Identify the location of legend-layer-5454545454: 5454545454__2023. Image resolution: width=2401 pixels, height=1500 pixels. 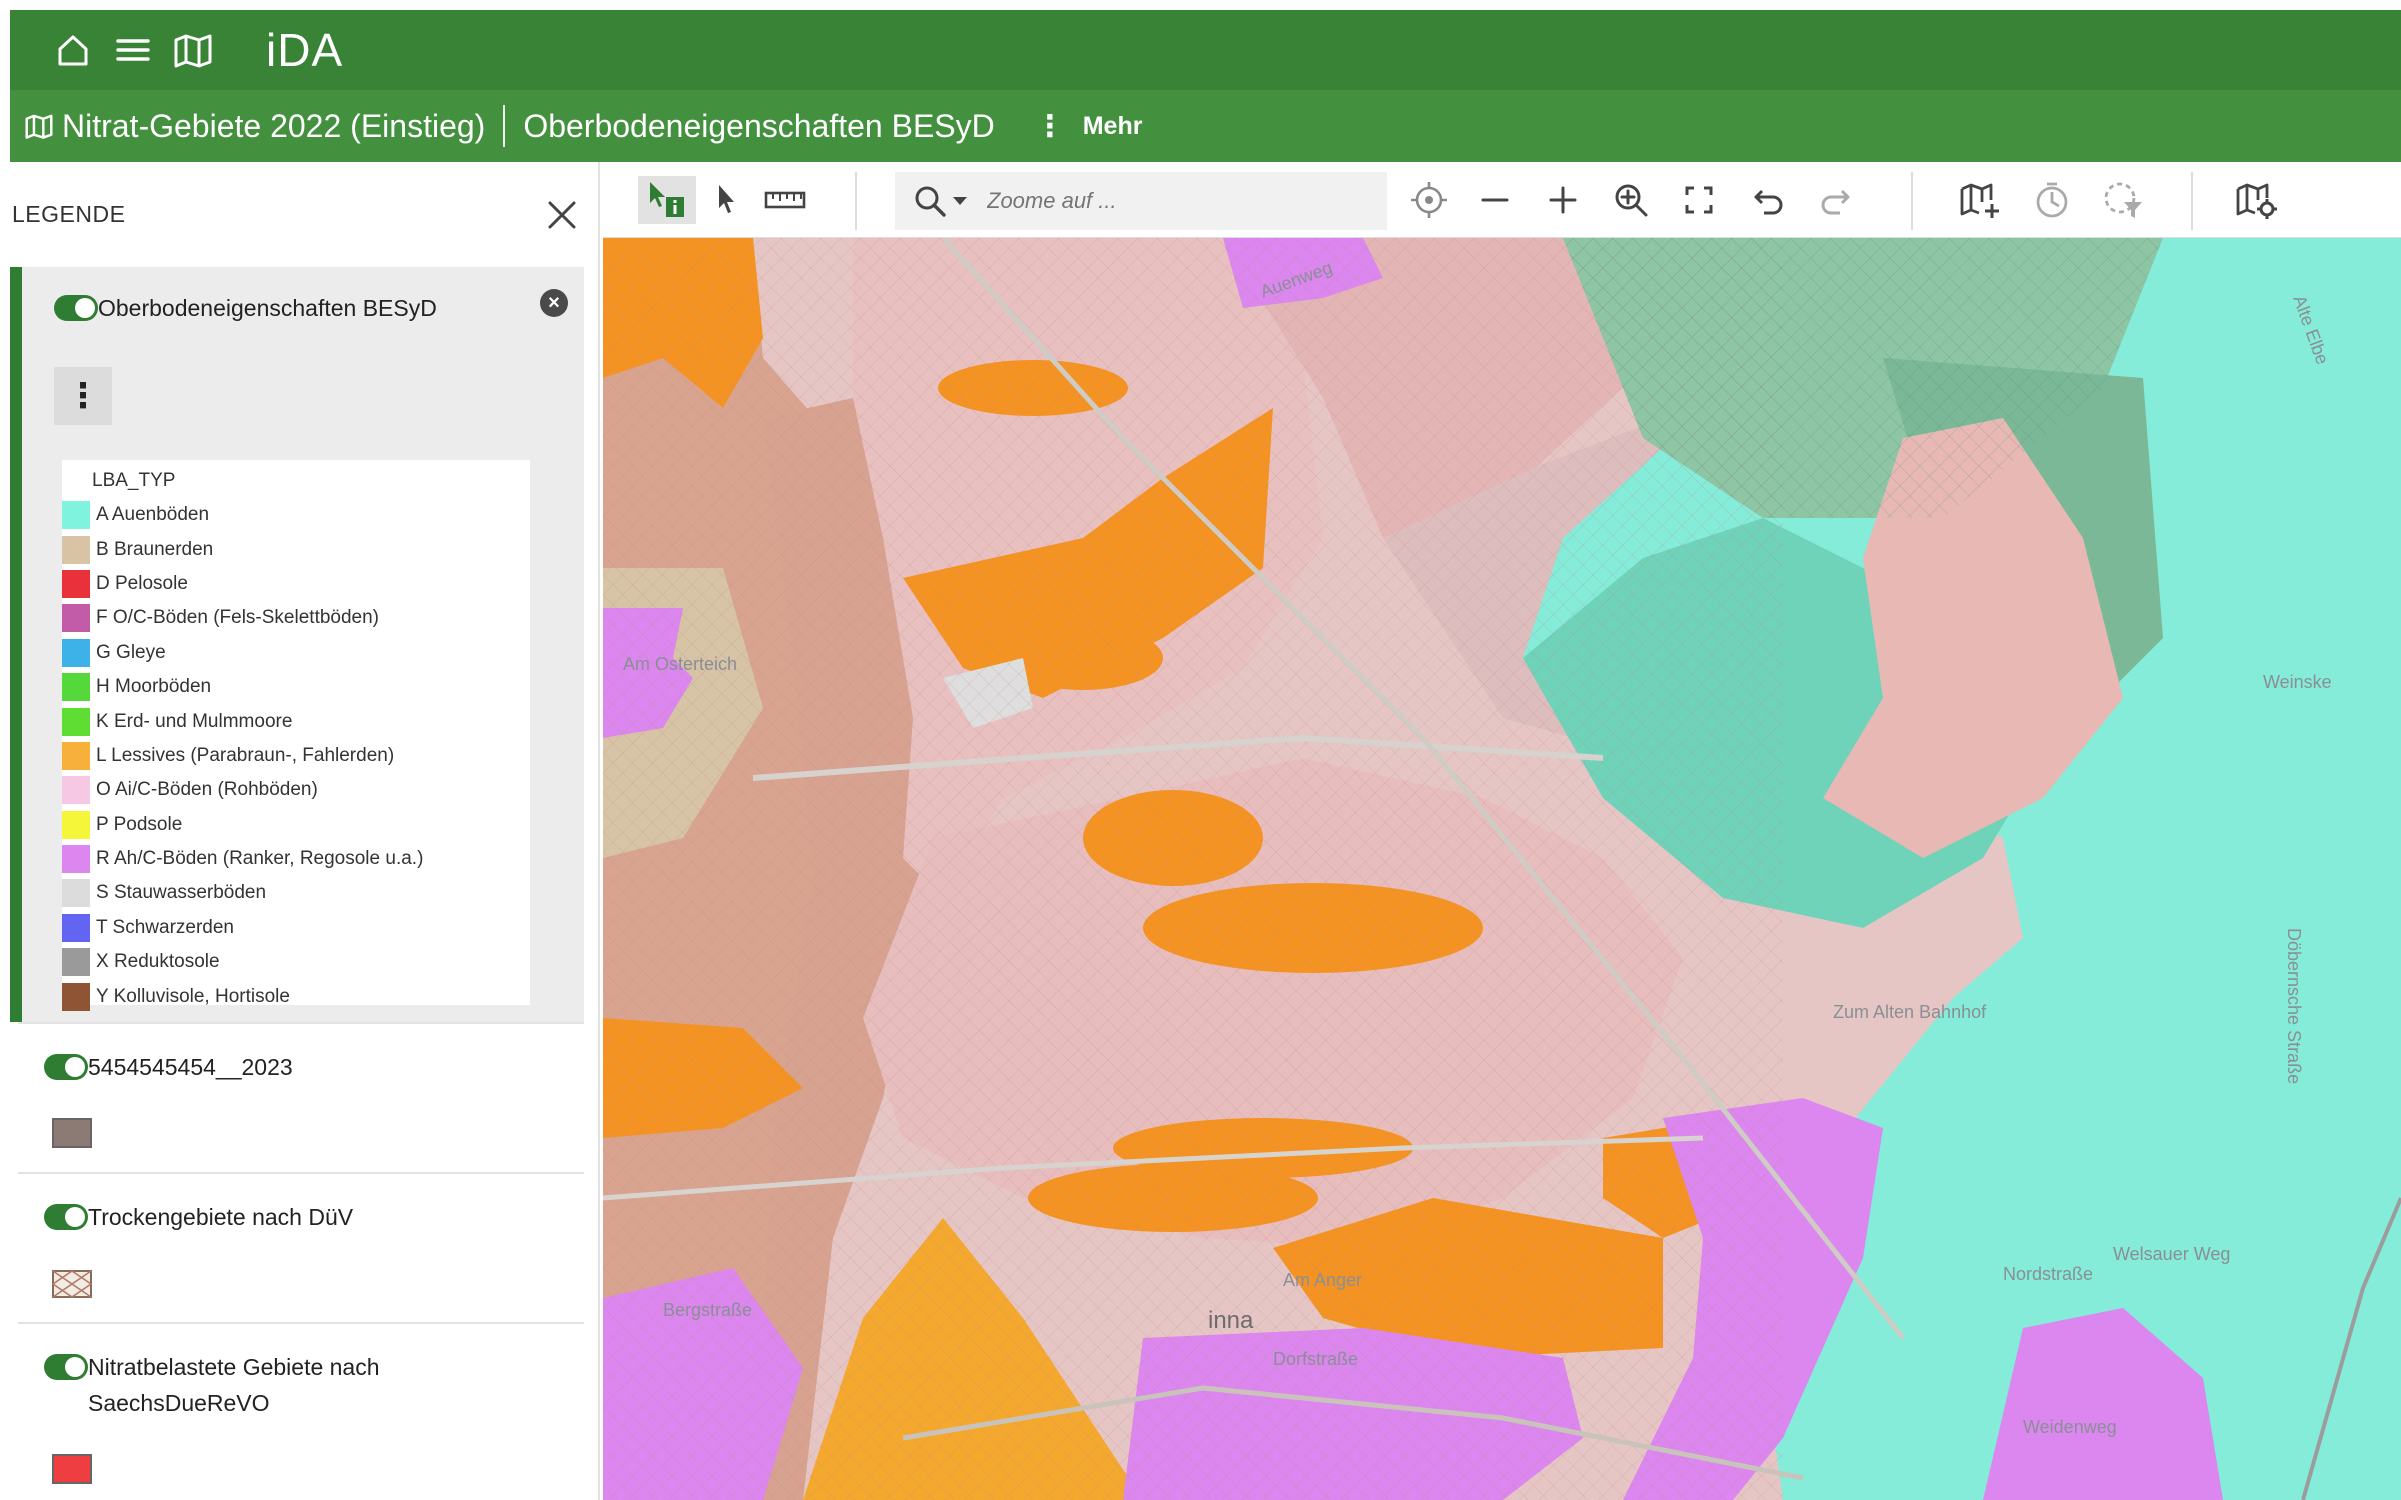
(301, 1097).